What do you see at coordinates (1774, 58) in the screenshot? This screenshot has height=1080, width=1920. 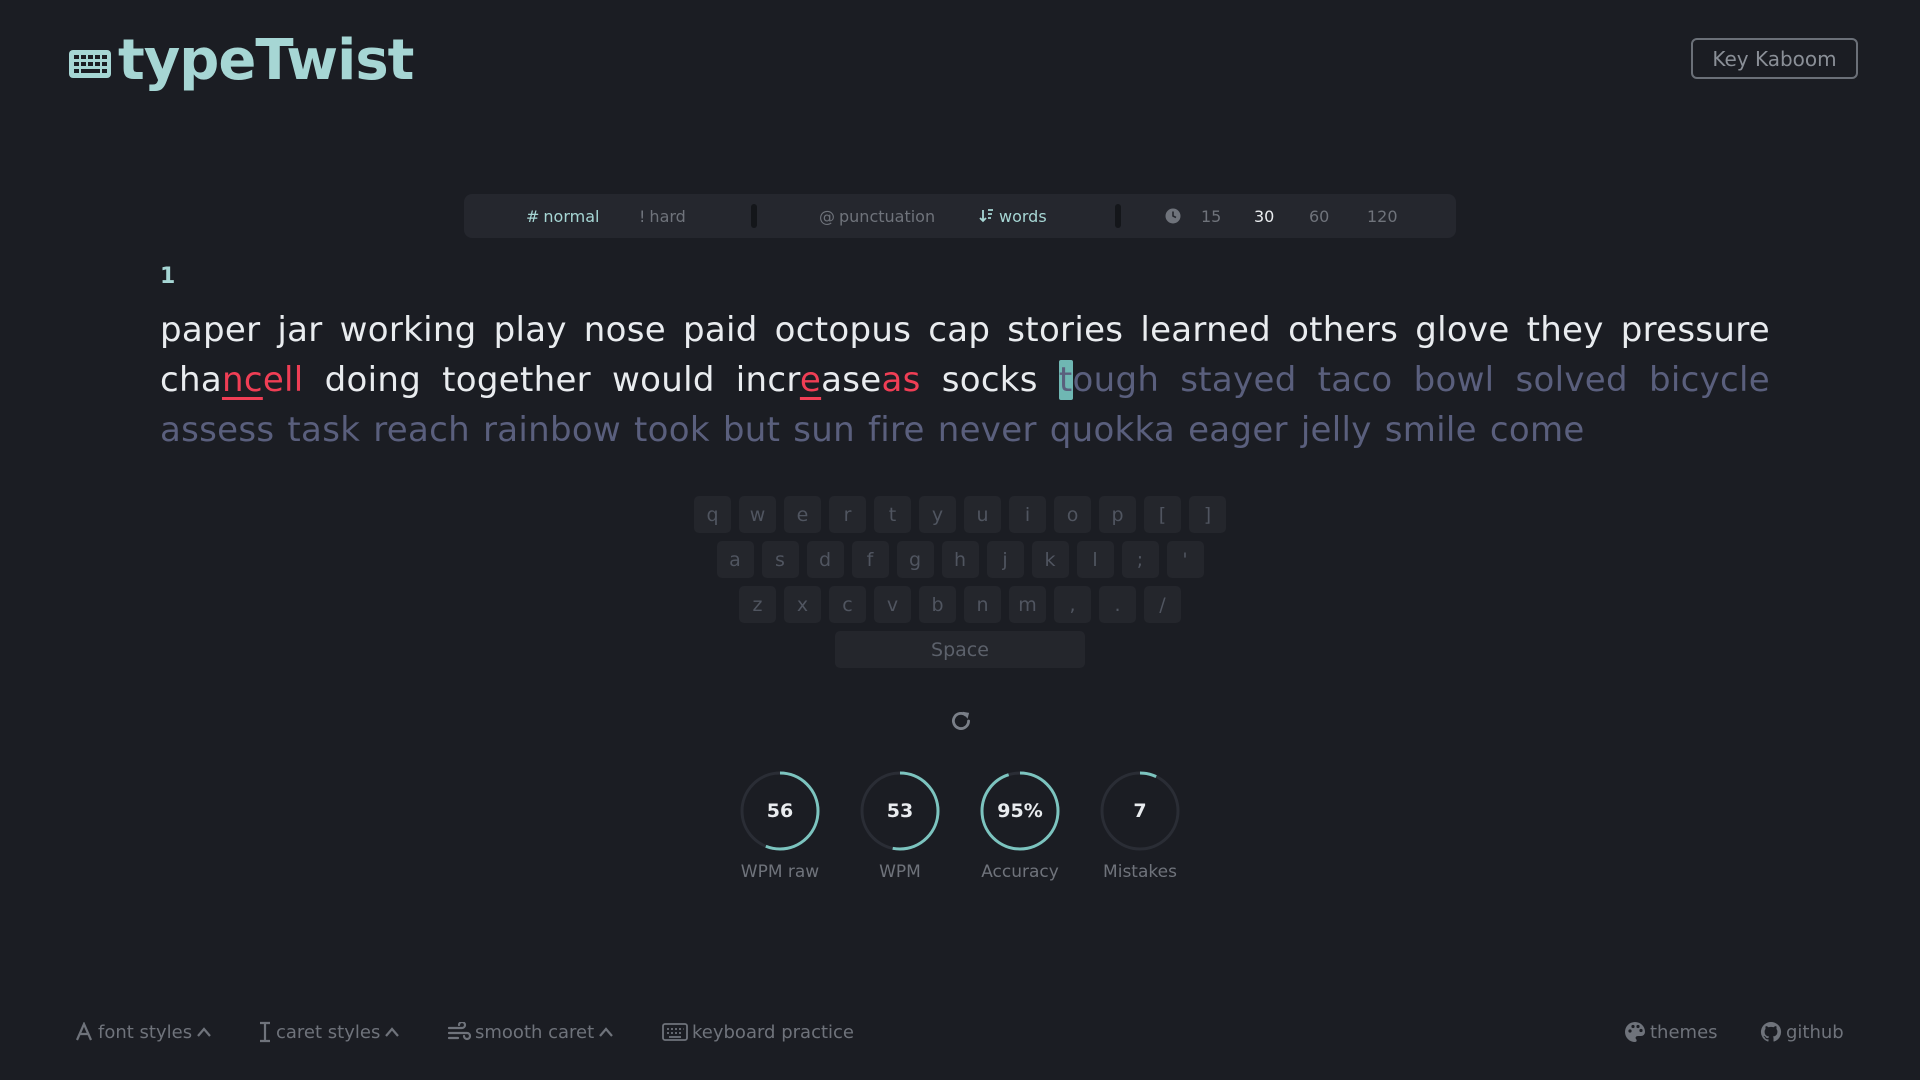 I see `key-kaboom-button: Key Kaboom` at bounding box center [1774, 58].